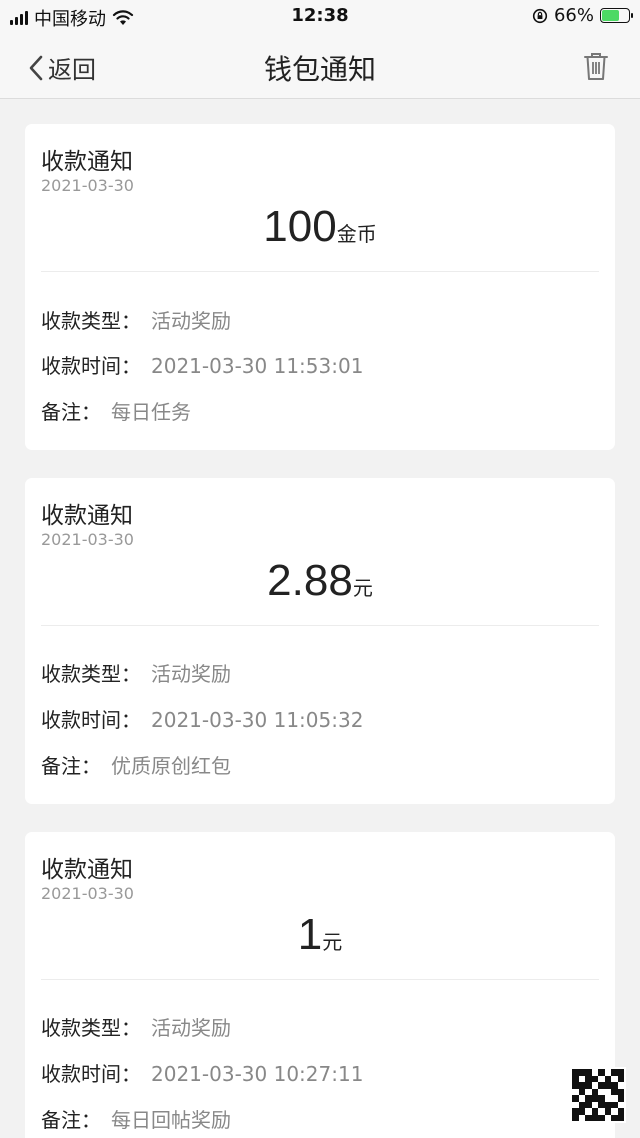 This screenshot has width=640, height=1138. I want to click on receipt-time-row: 收款时间： 2021-03-30 10:27:11, so click(202, 1072).